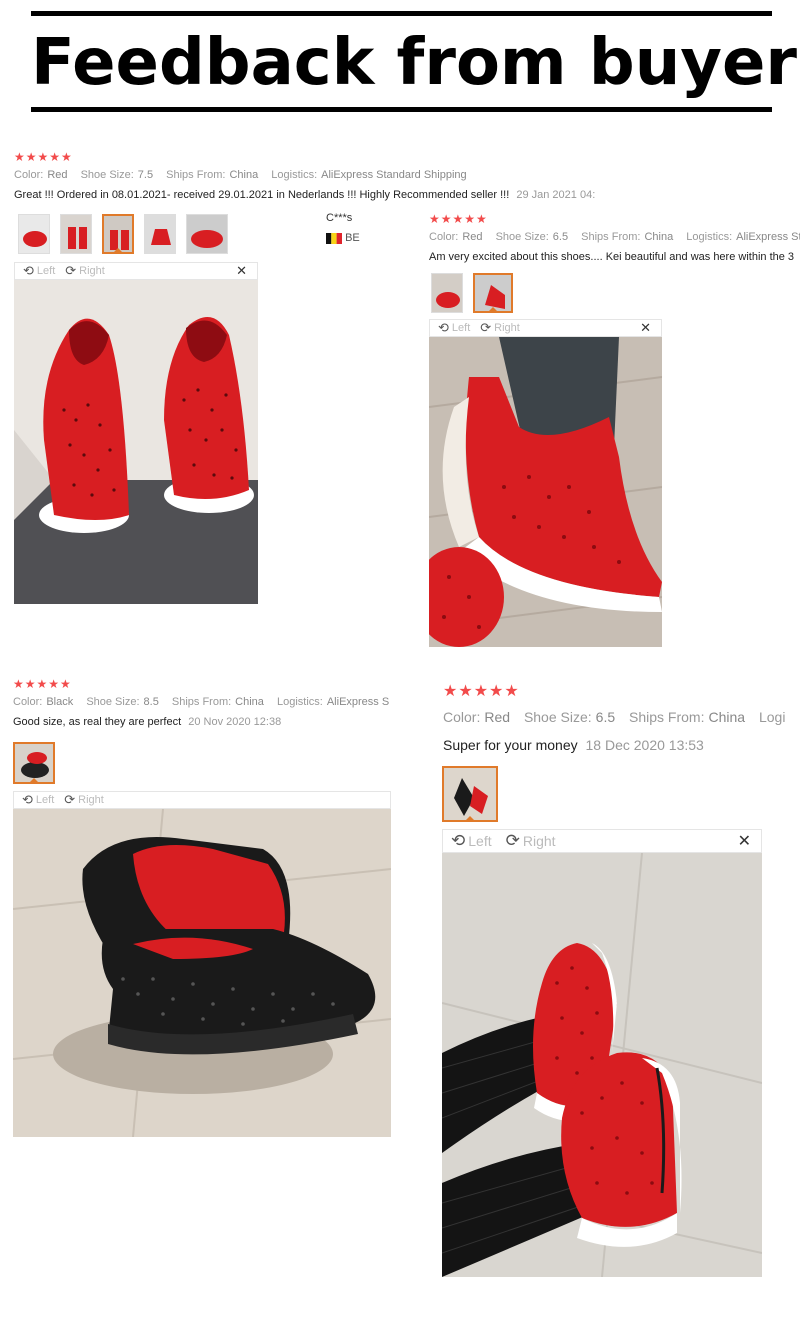 Image resolution: width=800 pixels, height=1320 pixels. What do you see at coordinates (644, 745) in the screenshot?
I see `review-4-date: 18 Dec 2020 13:53` at bounding box center [644, 745].